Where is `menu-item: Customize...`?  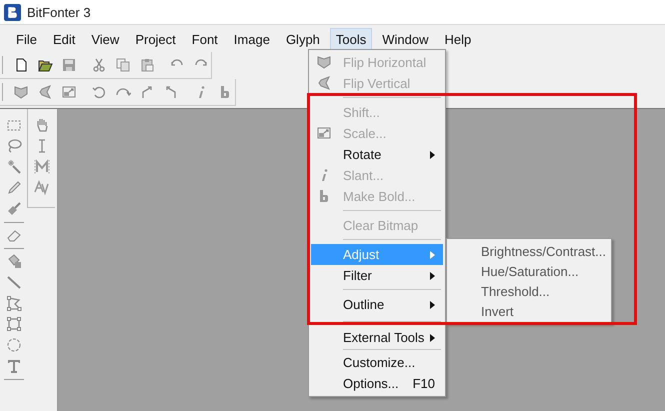 menu-item: Customize... is located at coordinates (377, 362).